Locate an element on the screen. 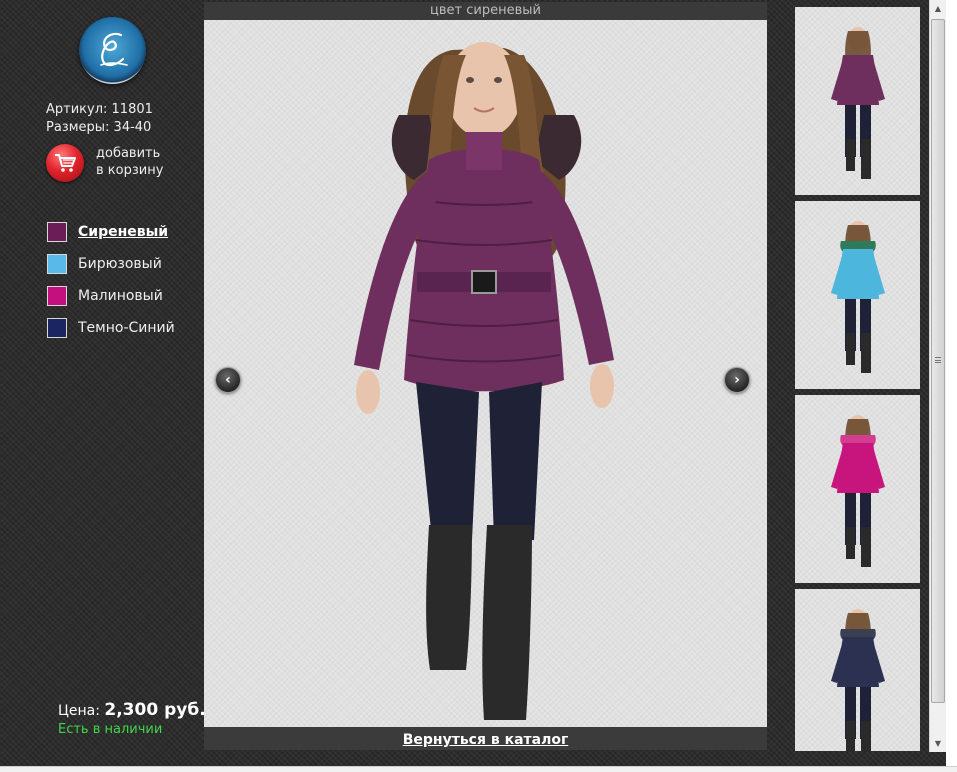  color-label: Сиреневый is located at coordinates (123, 232).